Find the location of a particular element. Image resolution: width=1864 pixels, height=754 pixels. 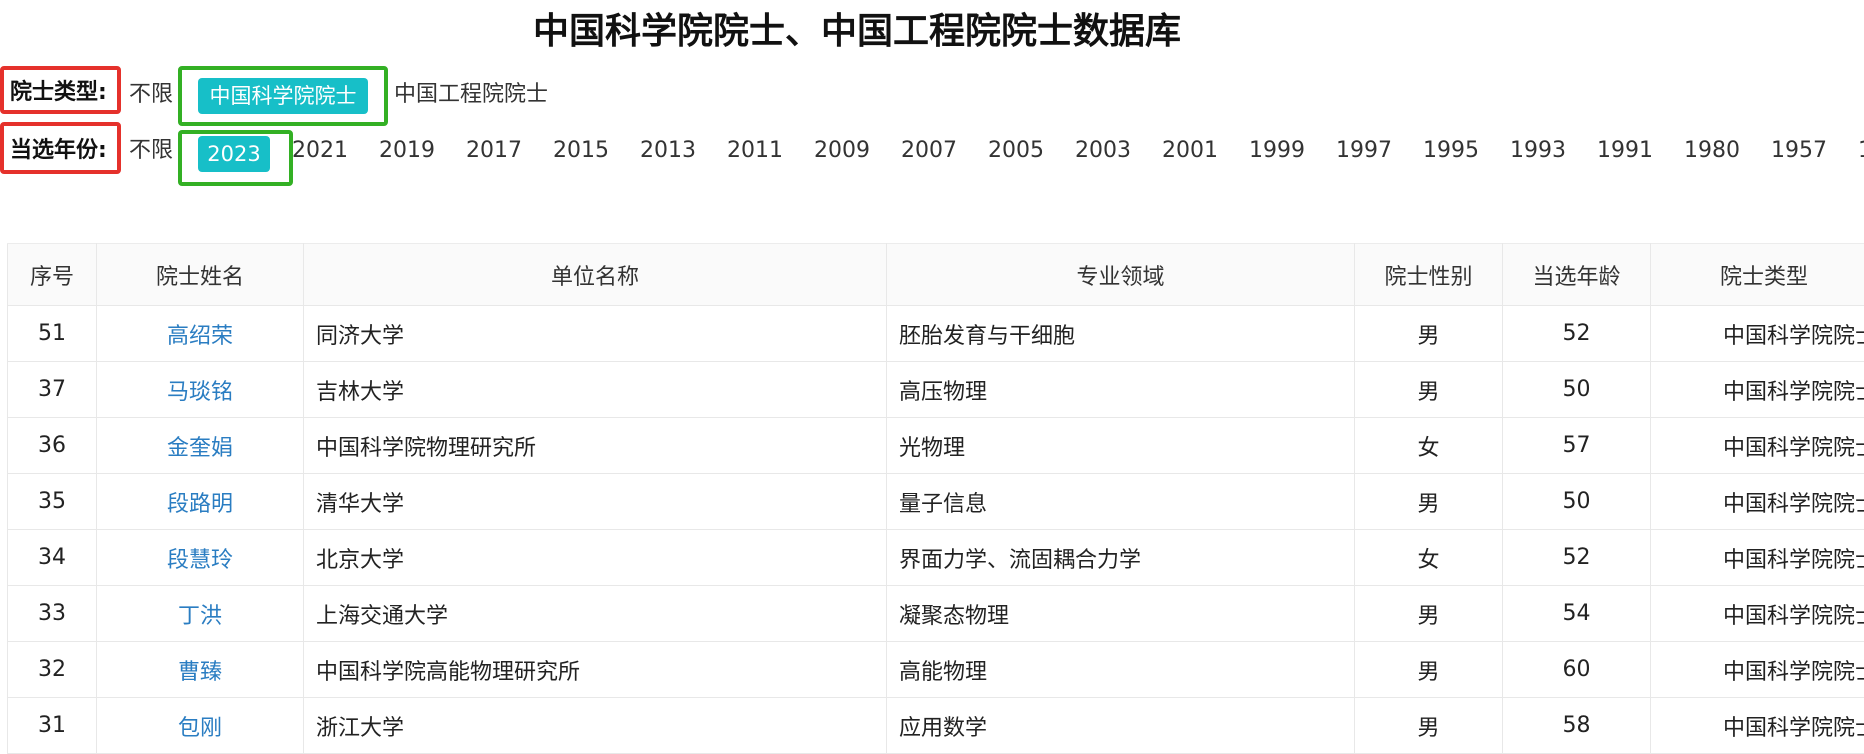

academician-name-link: 马琰铭 is located at coordinates (200, 390).